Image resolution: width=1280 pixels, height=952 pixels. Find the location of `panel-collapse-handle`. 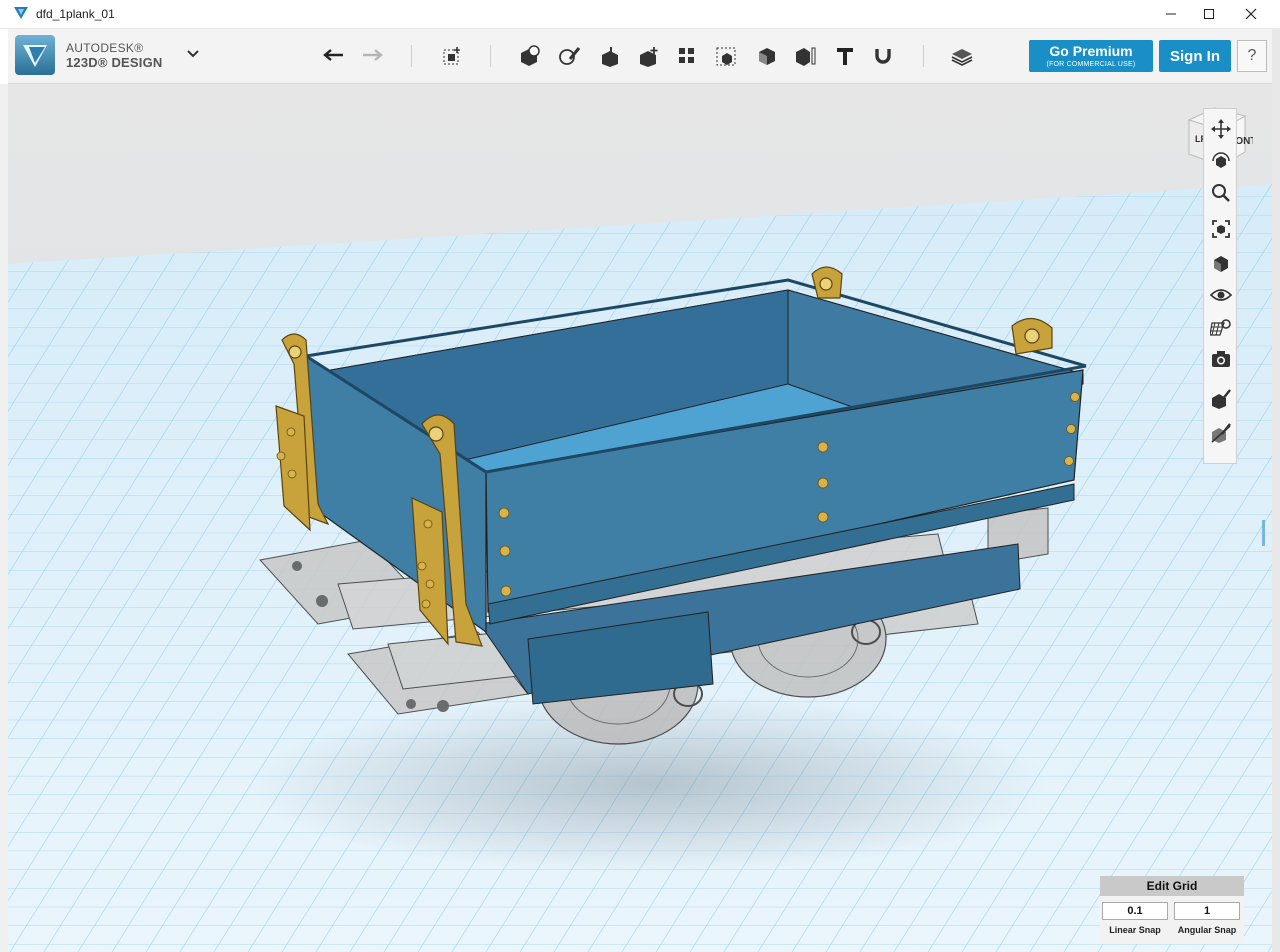

panel-collapse-handle is located at coordinates (1263, 533).